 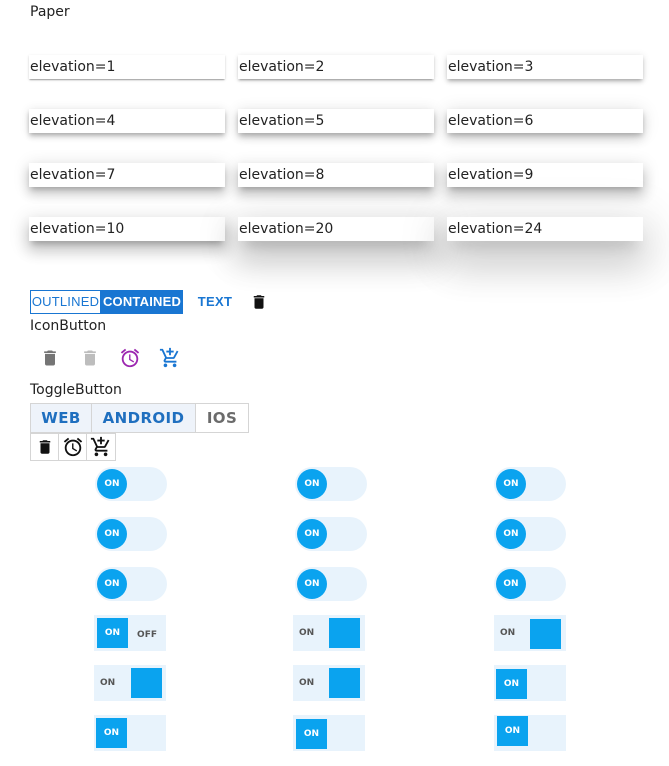 What do you see at coordinates (127, 67) in the screenshot?
I see `paper-elevation-1: elevation=1` at bounding box center [127, 67].